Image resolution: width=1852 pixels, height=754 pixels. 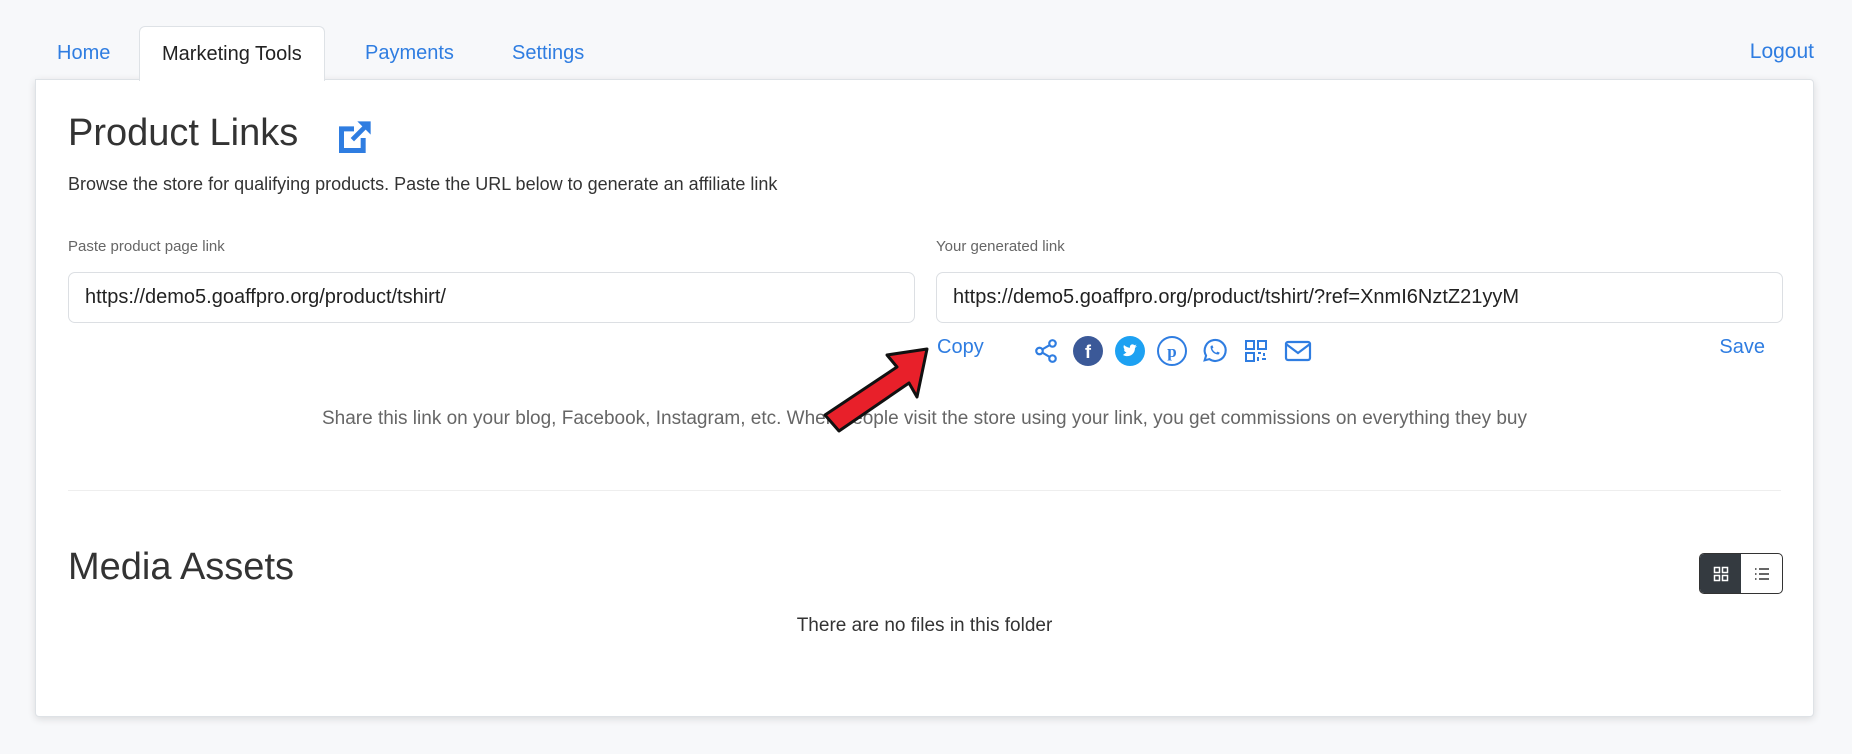 I want to click on generated-link-label: Your generated link, so click(x=1000, y=246).